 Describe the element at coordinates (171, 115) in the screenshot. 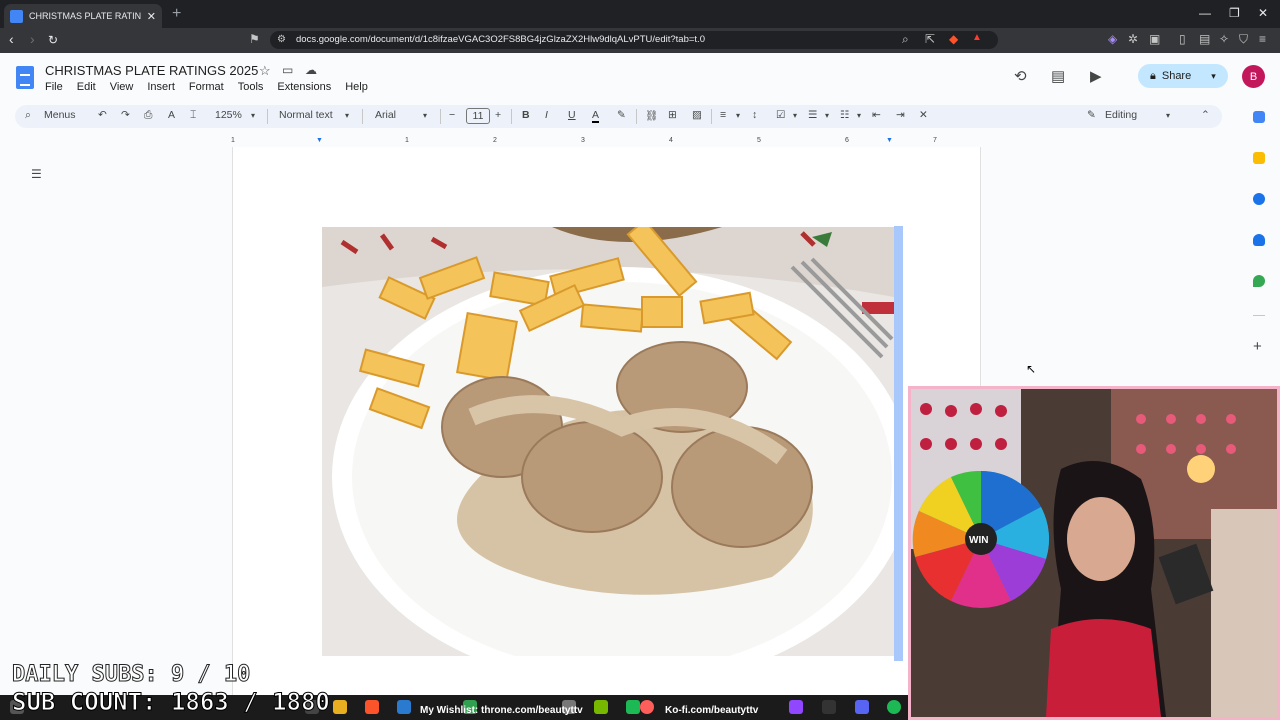

I see `spellcheck-icon: A` at that location.